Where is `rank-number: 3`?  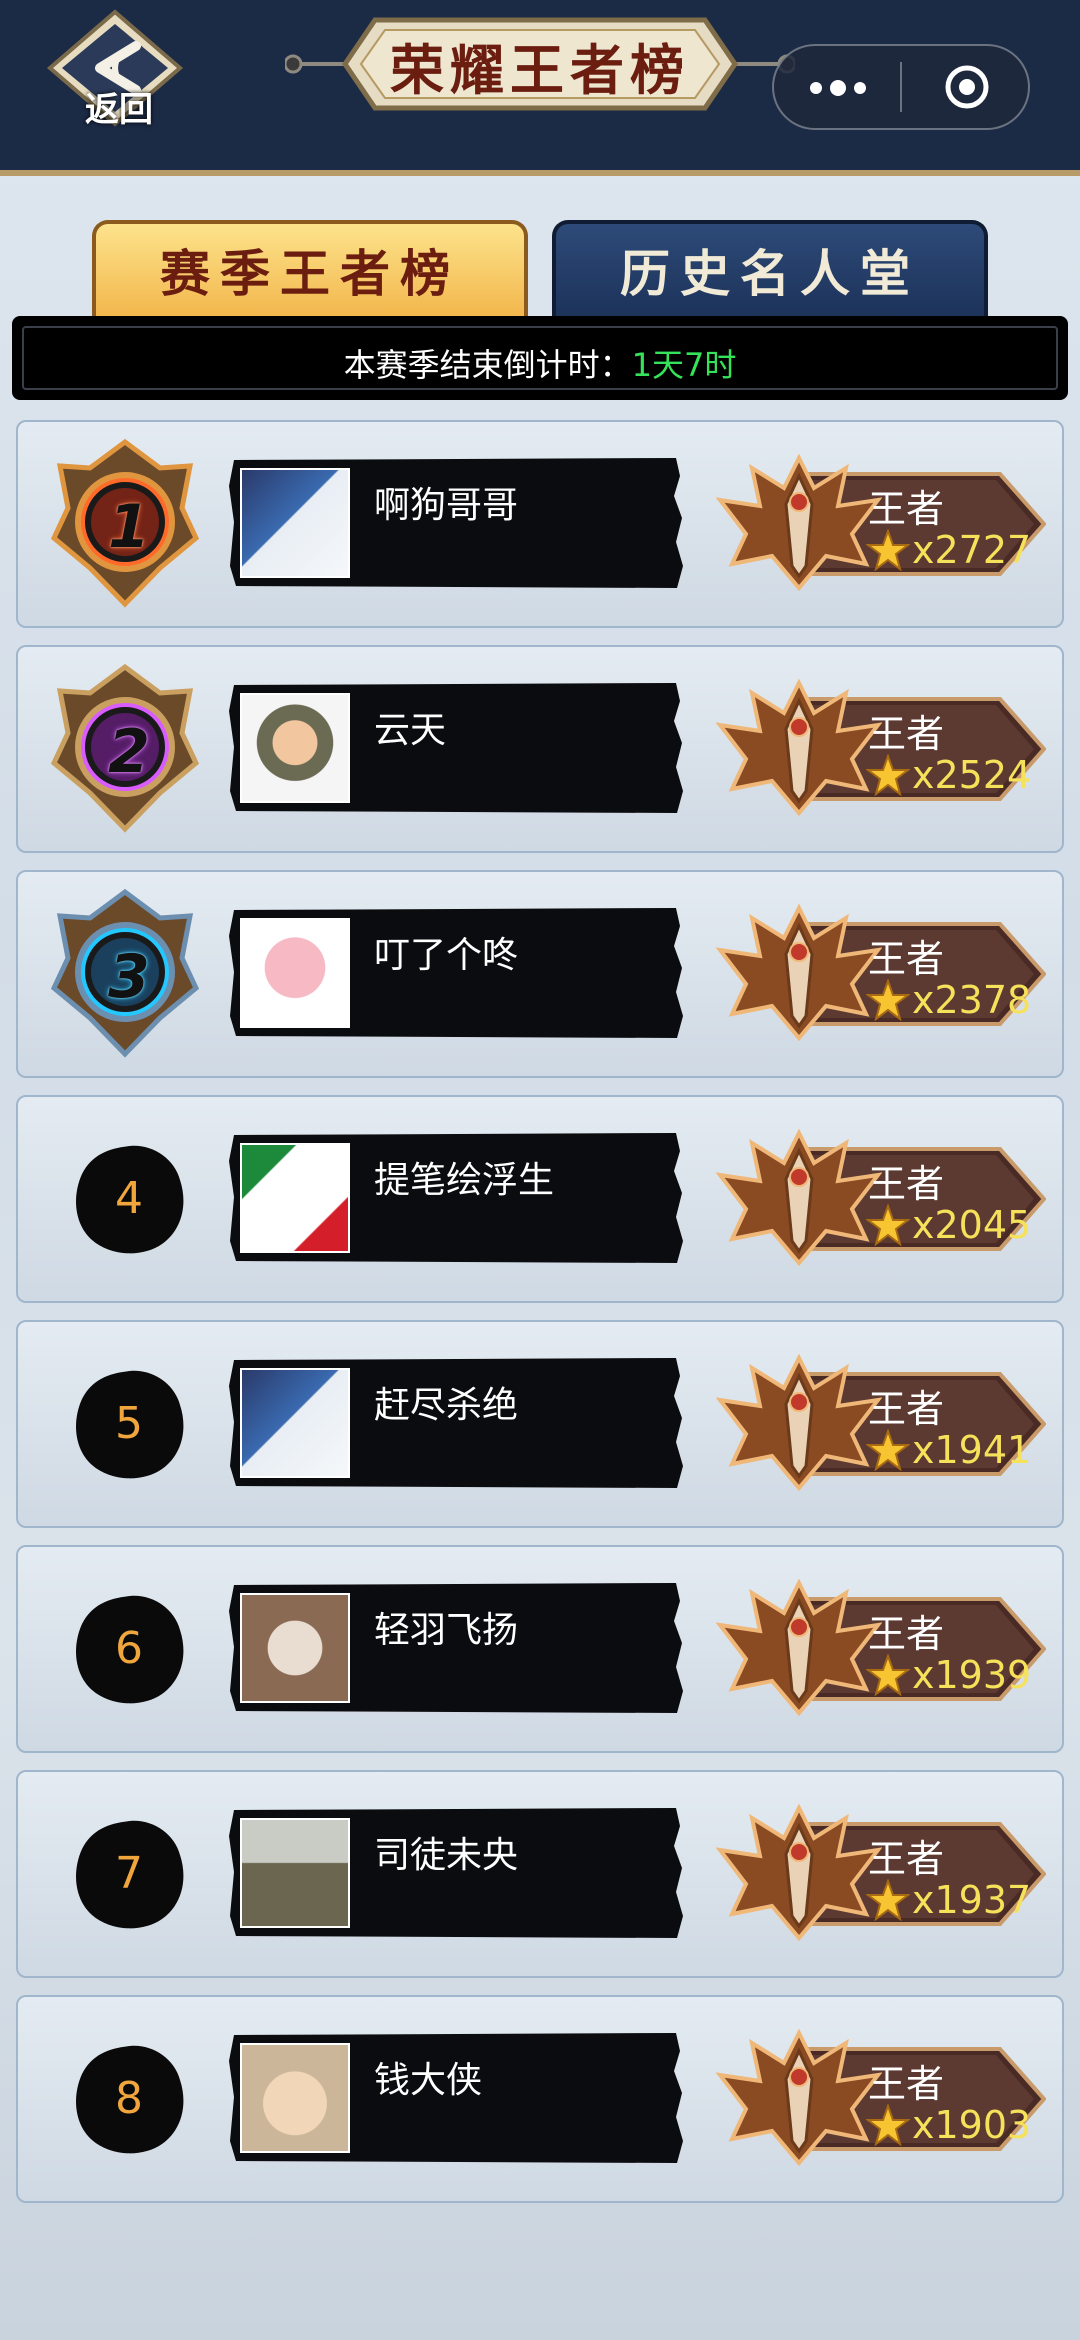 rank-number: 3 is located at coordinates (129, 977).